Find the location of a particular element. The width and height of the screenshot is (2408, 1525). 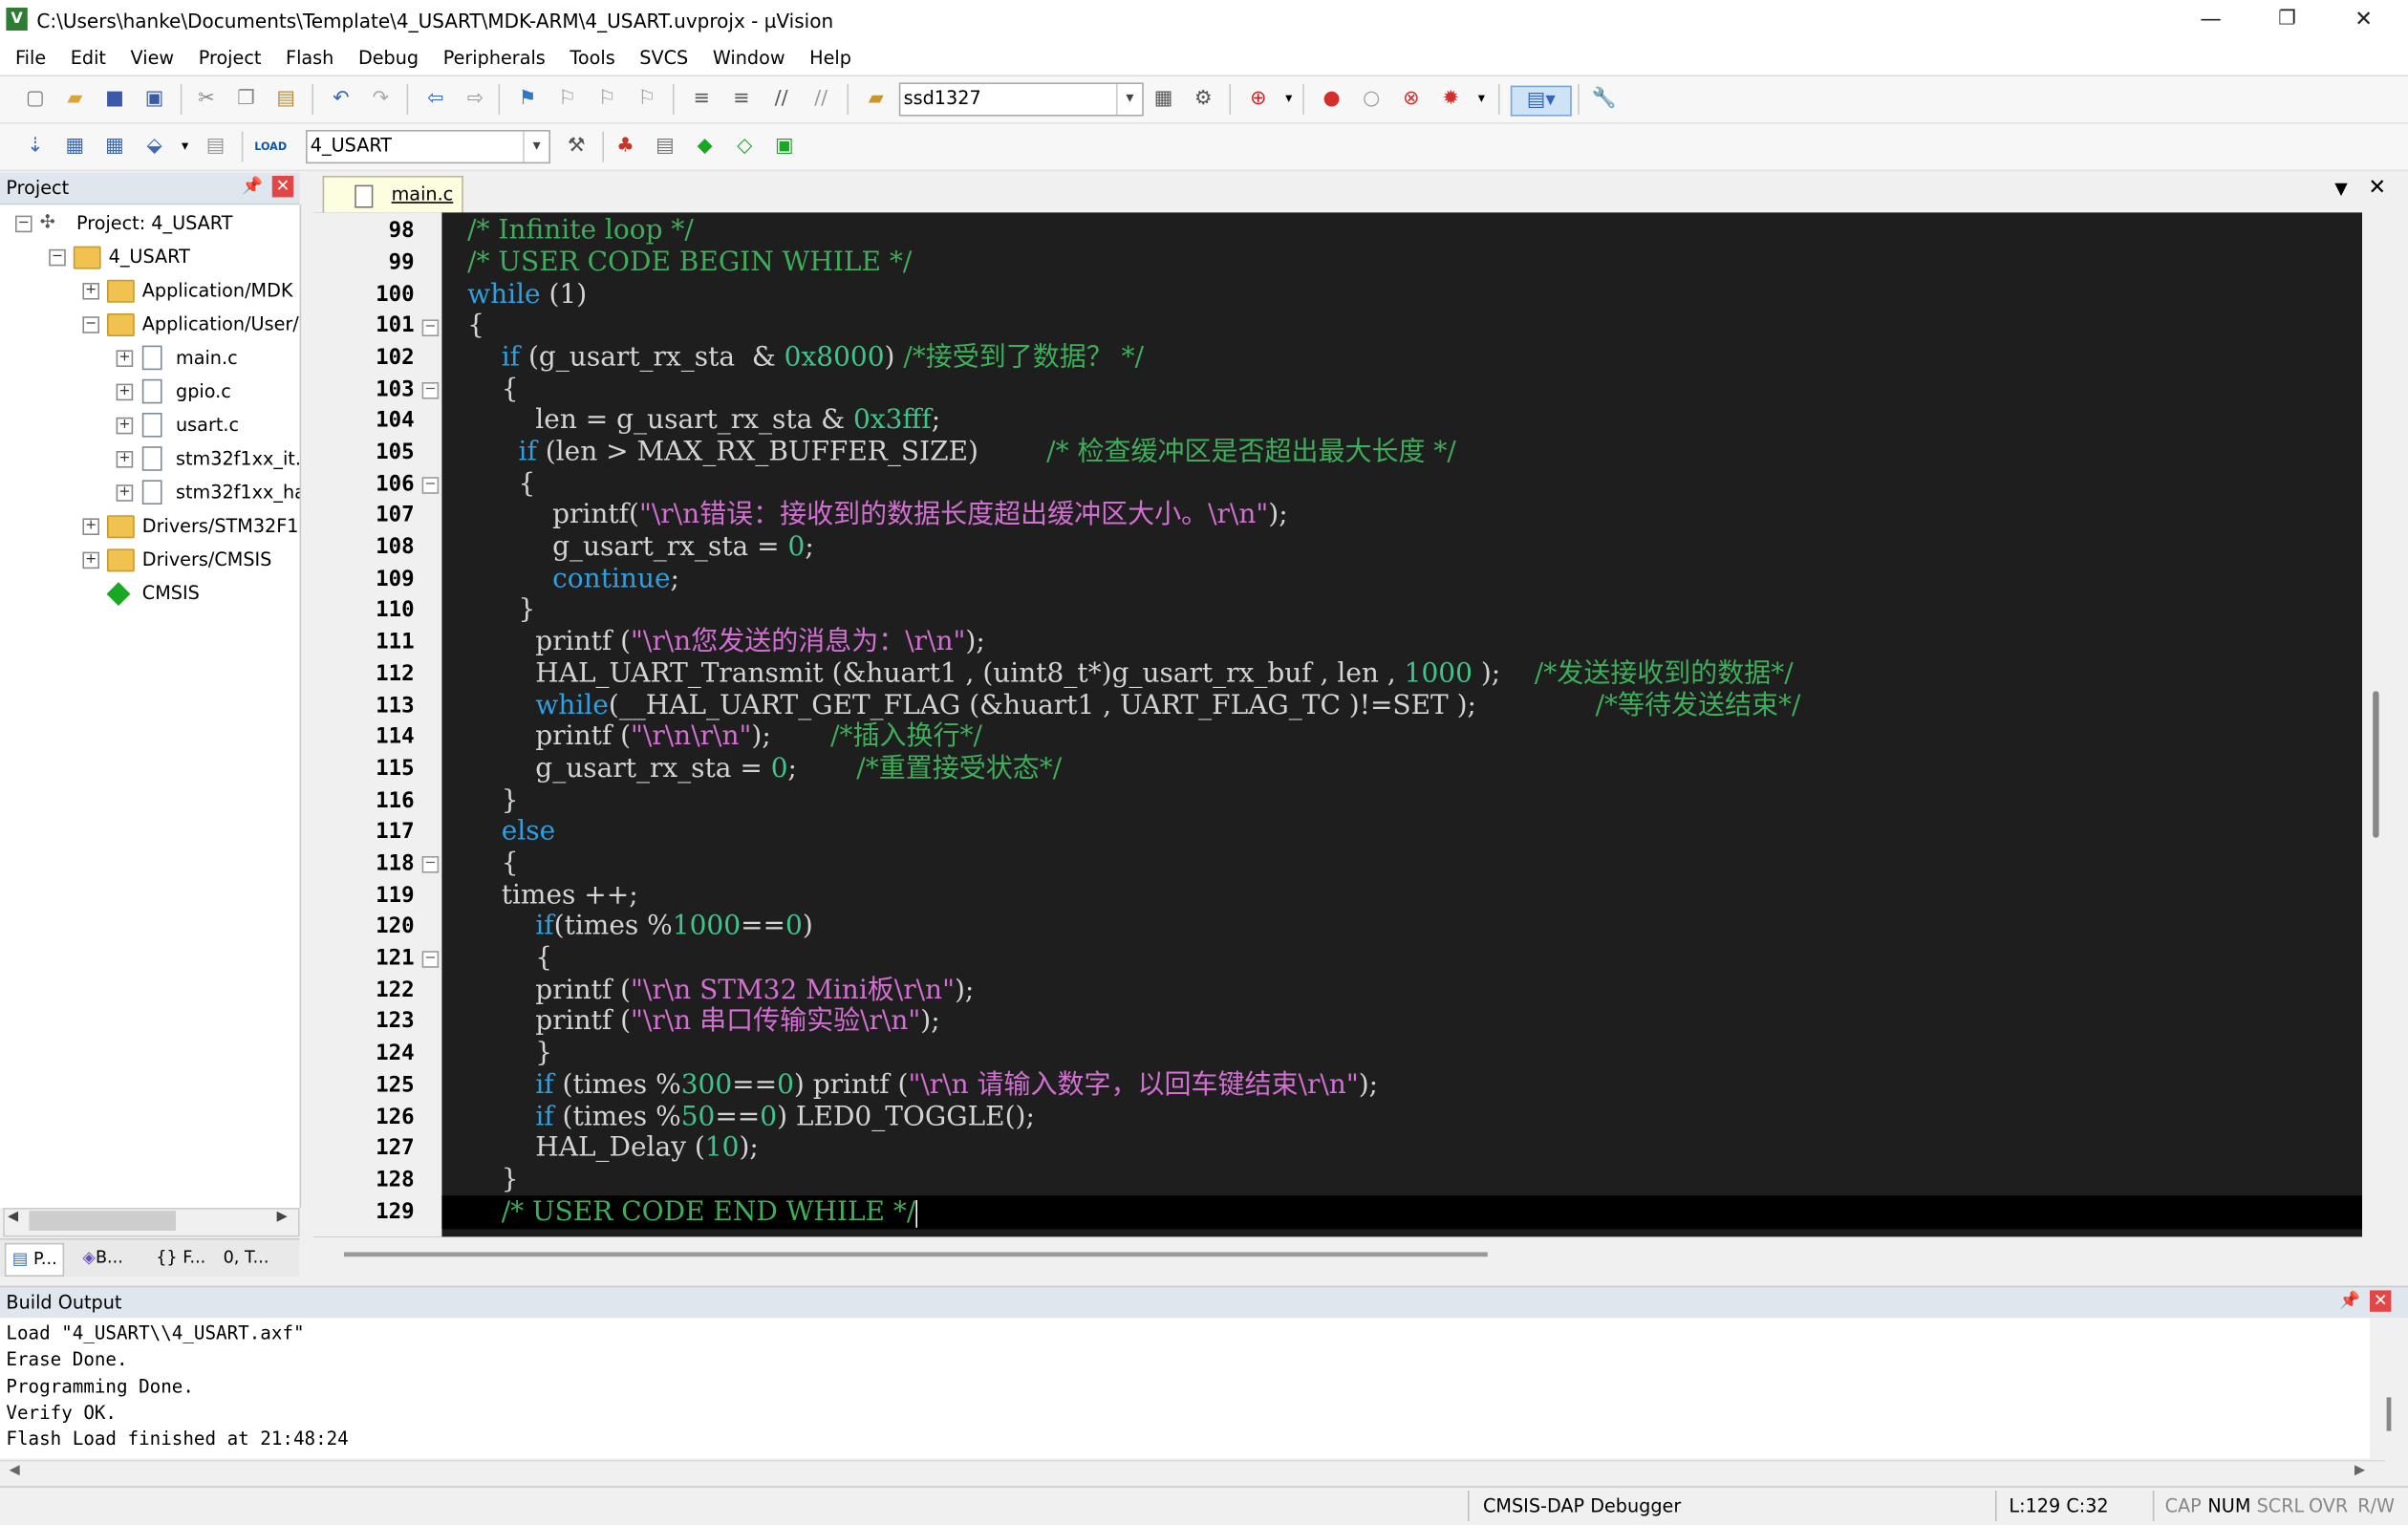

find-in-files-icon: ▰ is located at coordinates (876, 100).